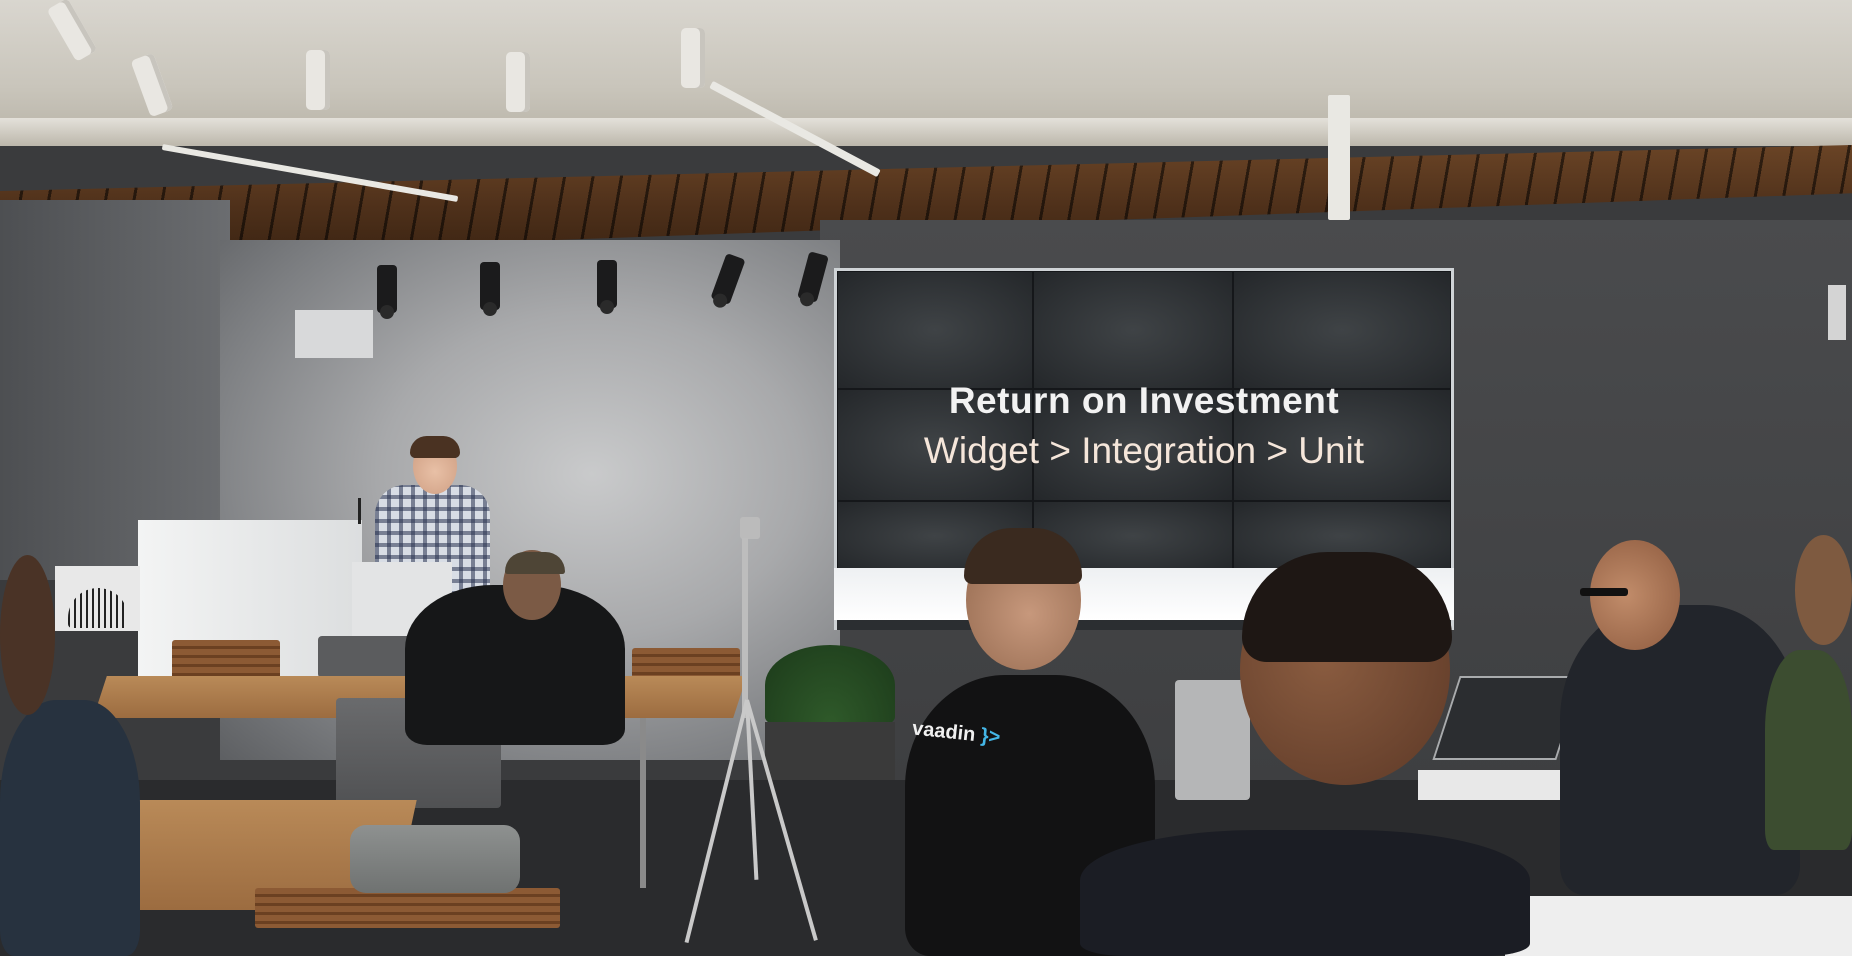 Image resolution: width=1852 pixels, height=956 pixels. I want to click on wooden-chair, so click(226, 660).